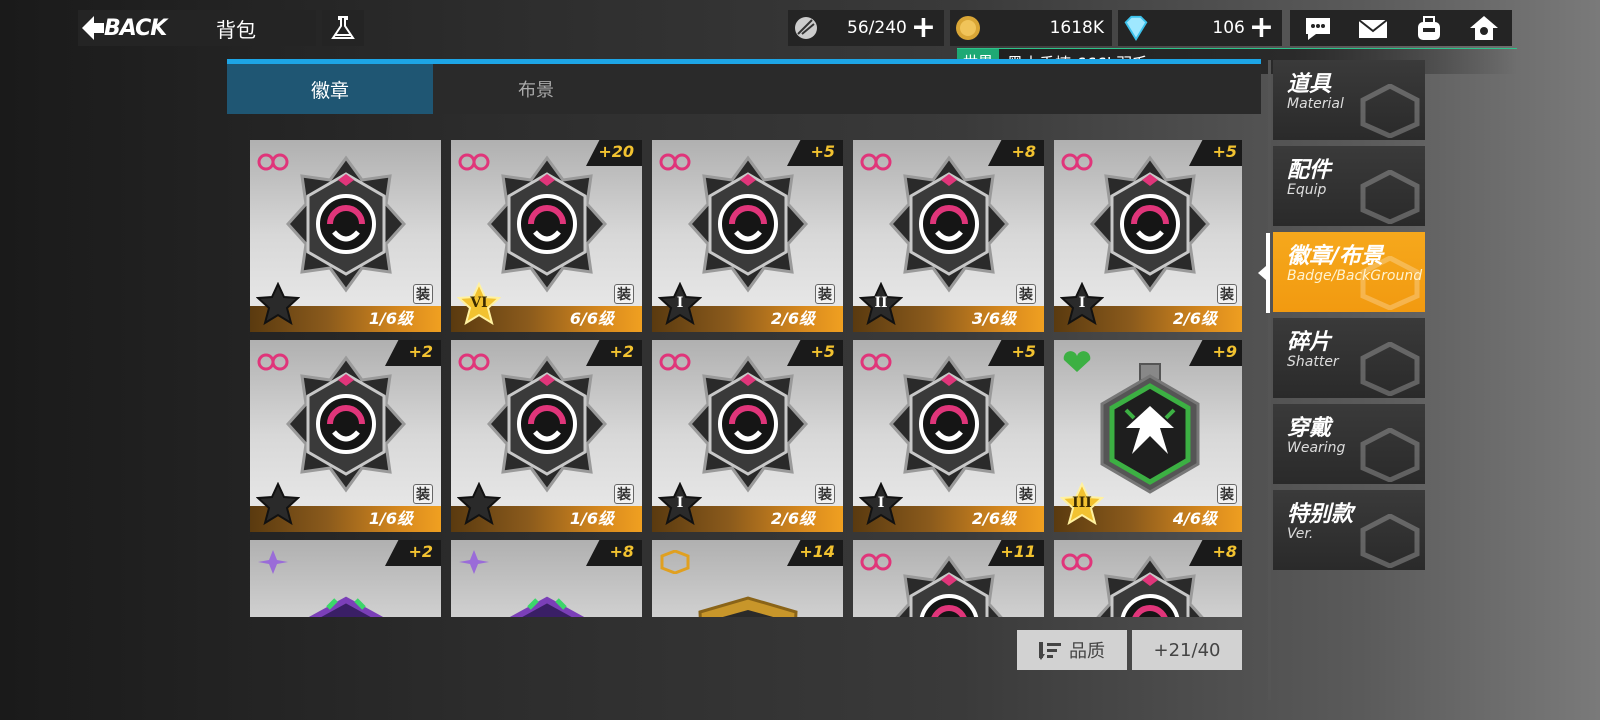  What do you see at coordinates (420, 351) in the screenshot?
I see `bonus-value: +2` at bounding box center [420, 351].